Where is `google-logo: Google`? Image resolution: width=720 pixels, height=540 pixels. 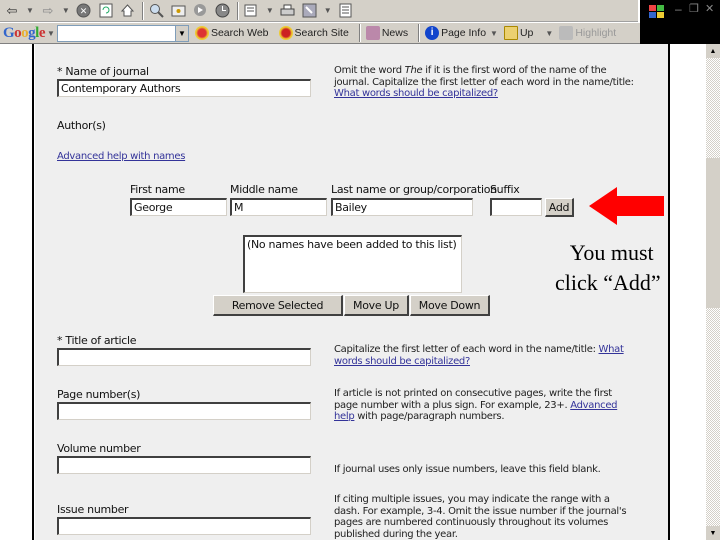
google-logo: Google is located at coordinates (24, 33).